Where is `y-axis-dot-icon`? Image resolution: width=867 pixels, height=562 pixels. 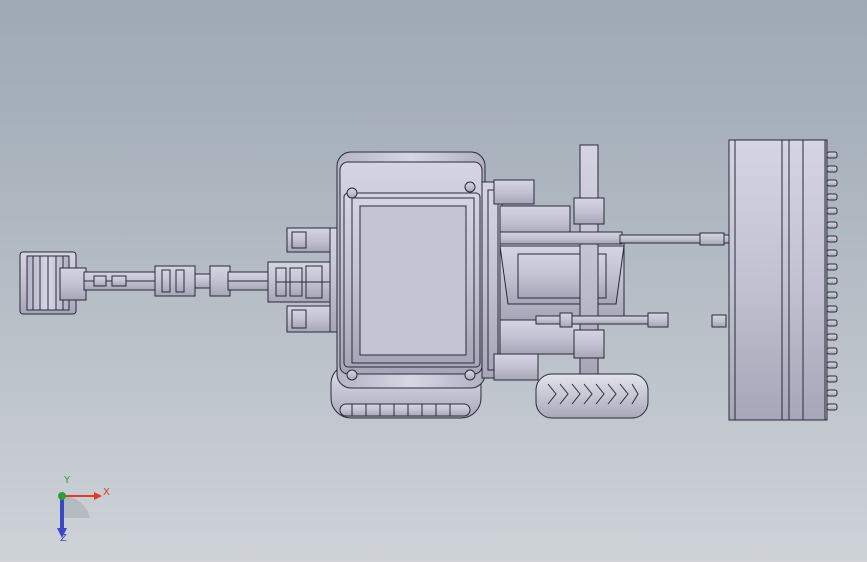 y-axis-dot-icon is located at coordinates (62, 496).